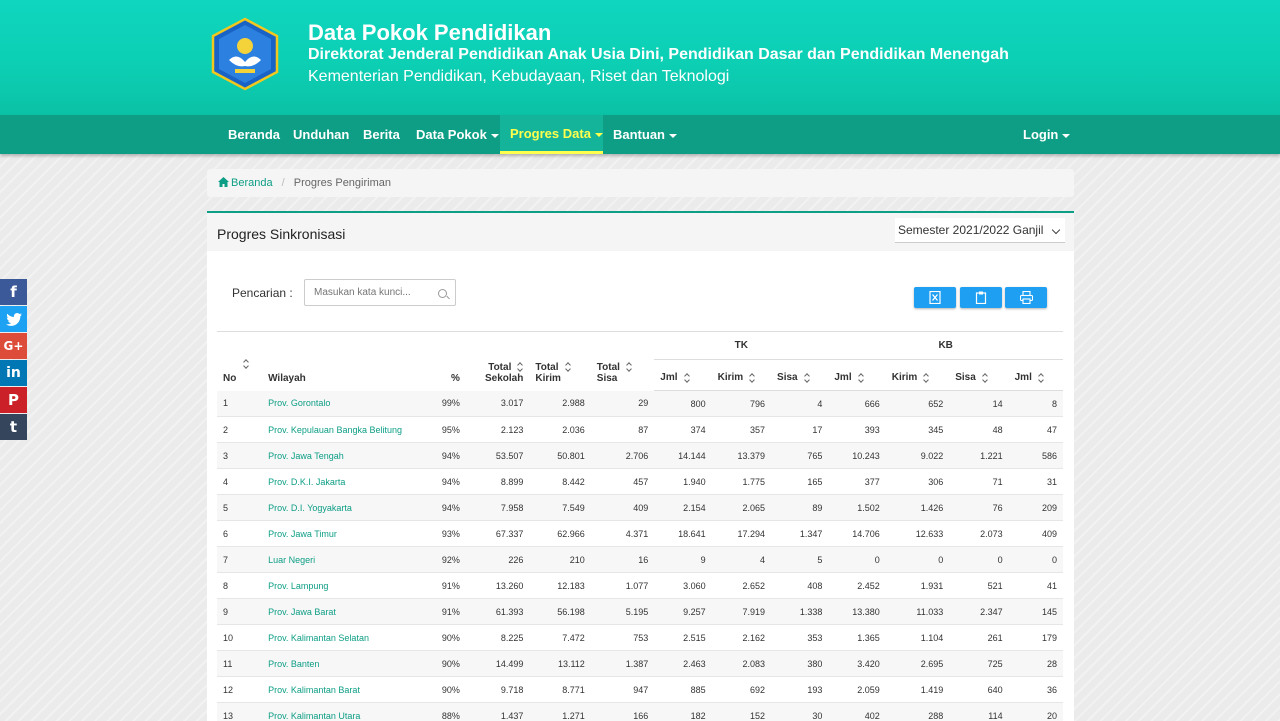 This screenshot has height=721, width=1280. What do you see at coordinates (441, 663) in the screenshot?
I see `cell-percent: 90%` at bounding box center [441, 663].